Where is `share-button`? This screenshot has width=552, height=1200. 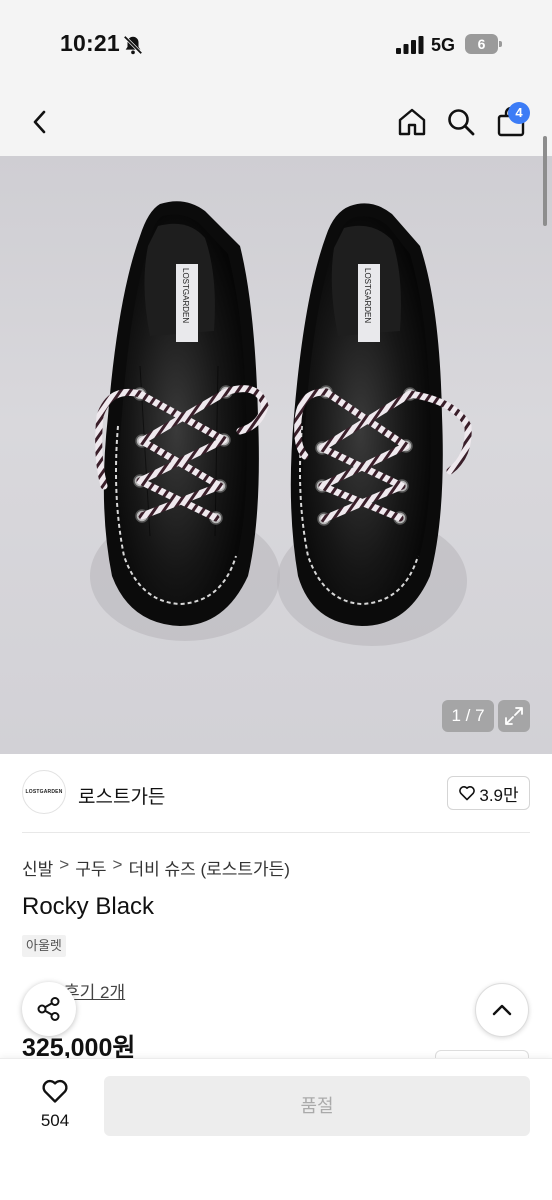 share-button is located at coordinates (49, 1009).